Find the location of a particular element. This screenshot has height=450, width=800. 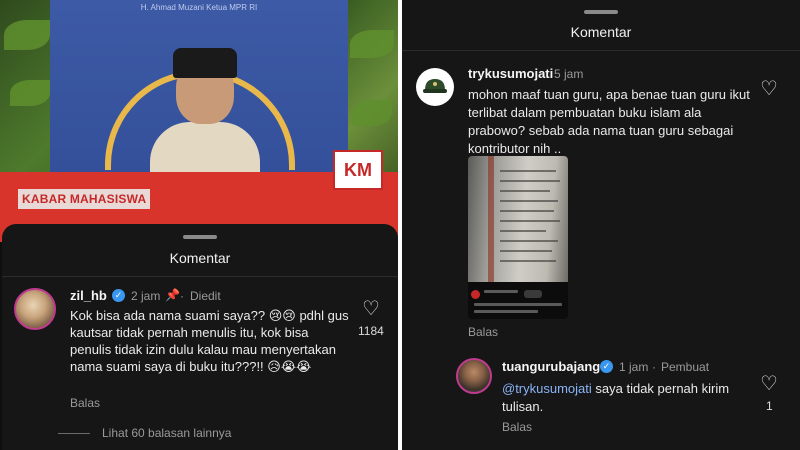

view-more-replies-button: Lihat 60 balasan lainnya is located at coordinates (166, 433).